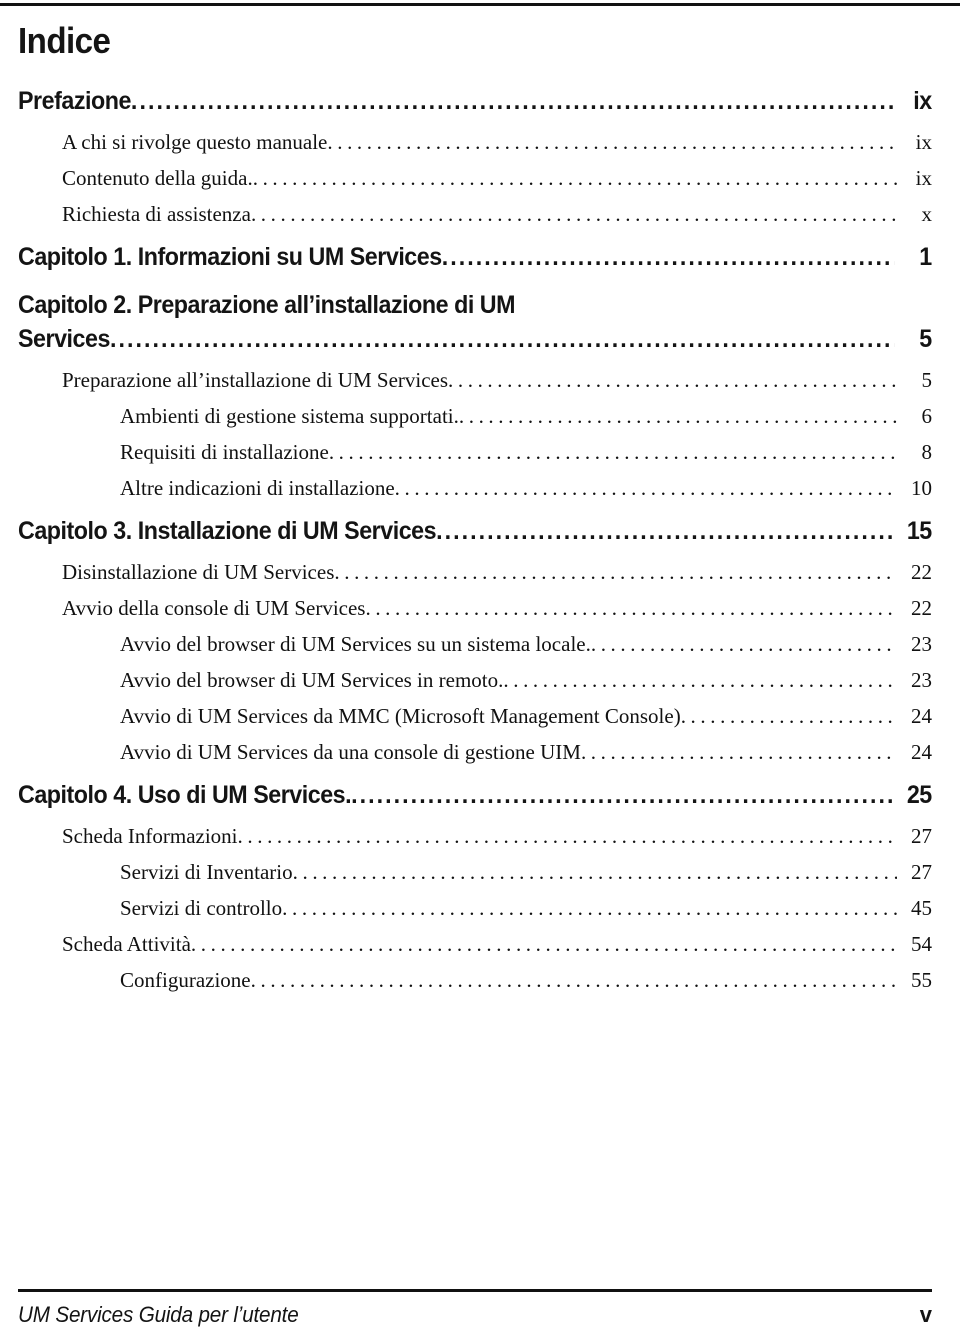 The height and width of the screenshot is (1344, 960). I want to click on toc-chapter-entry: Prefazione ix, so click(475, 101).